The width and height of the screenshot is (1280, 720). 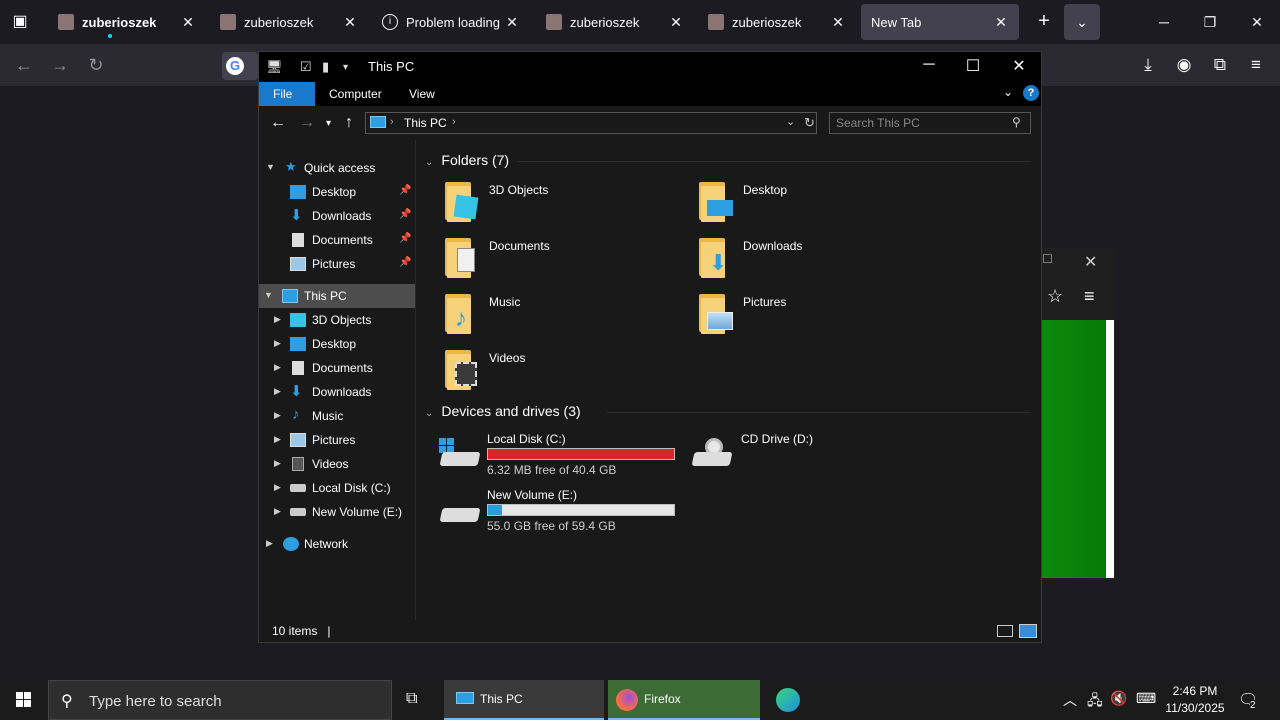 What do you see at coordinates (1210, 22) in the screenshot?
I see `restore-icon: ❐` at bounding box center [1210, 22].